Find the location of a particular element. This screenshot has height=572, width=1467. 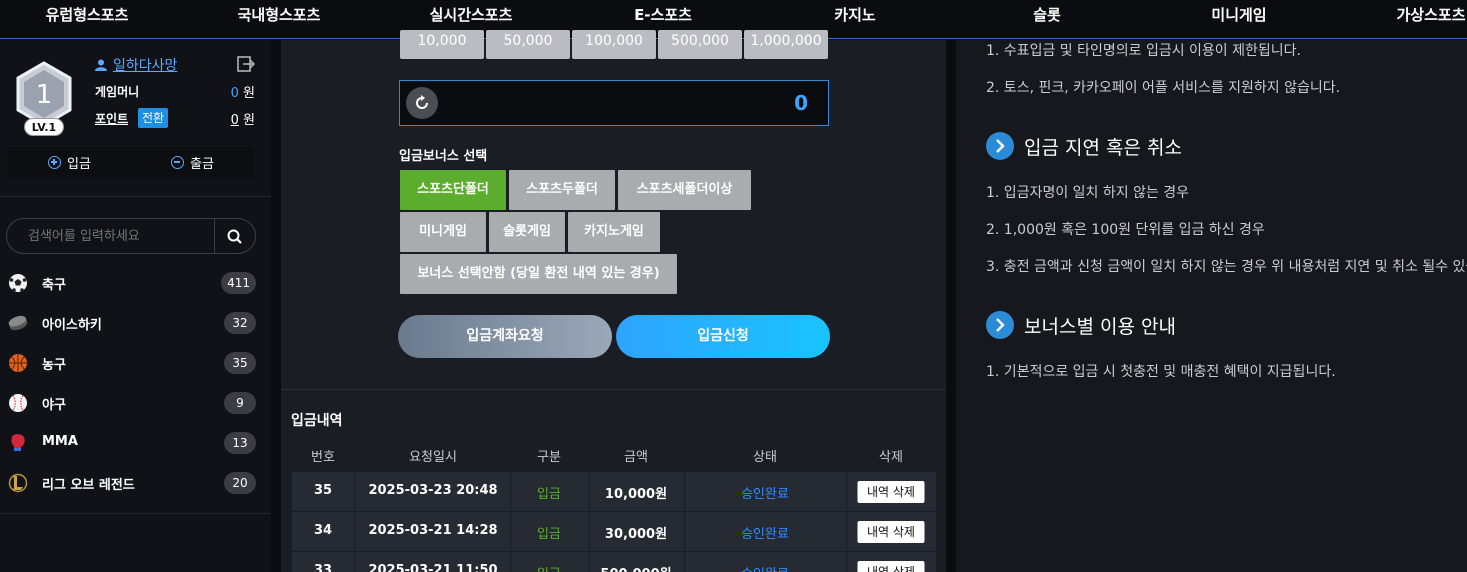

bonus-option-sports-double: 스포츠두폴더 is located at coordinates (562, 190).